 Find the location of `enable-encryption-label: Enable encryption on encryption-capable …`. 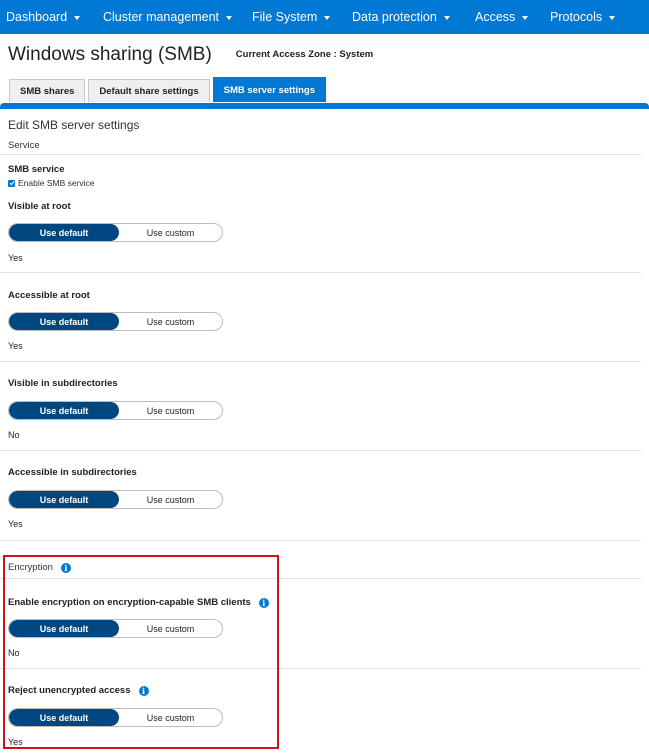

enable-encryption-label: Enable encryption on encryption-capable … is located at coordinates (138, 602).